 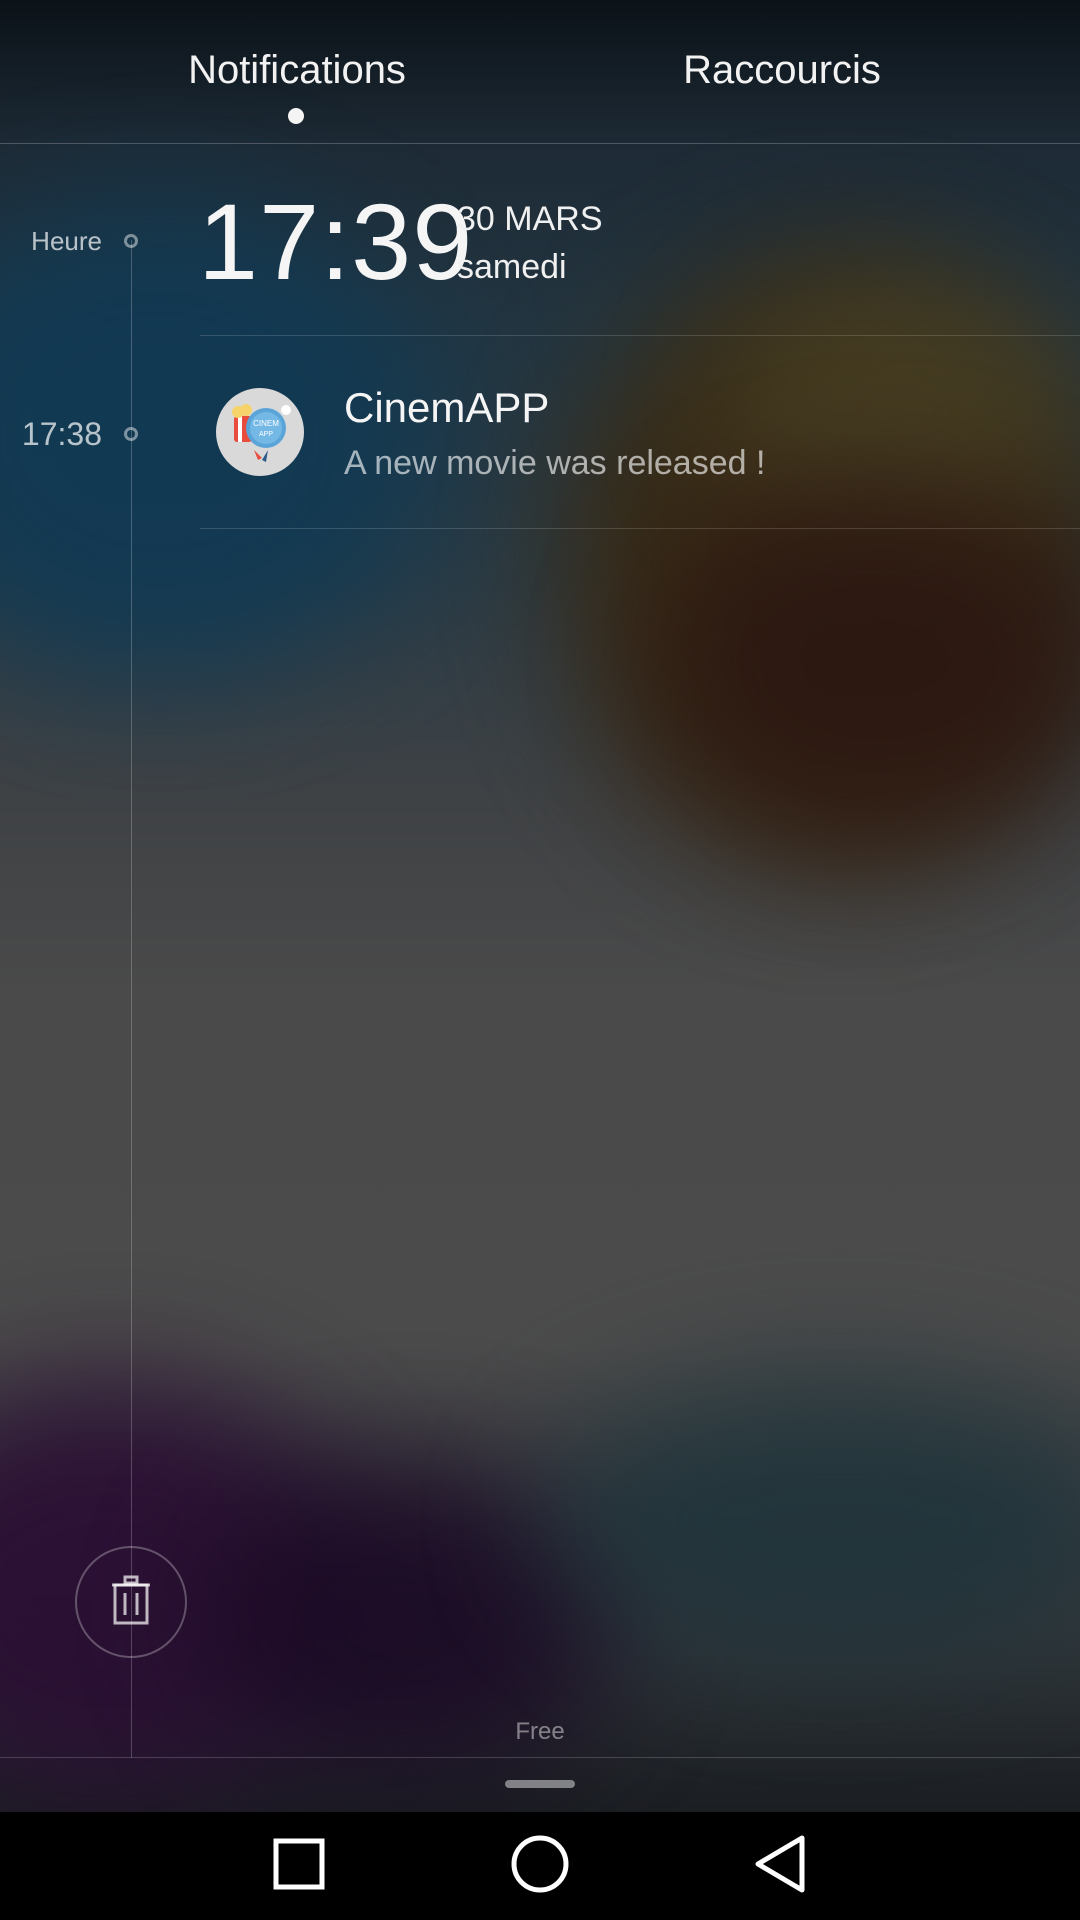 What do you see at coordinates (555, 463) in the screenshot?
I see `notification-message: A new movie was released !` at bounding box center [555, 463].